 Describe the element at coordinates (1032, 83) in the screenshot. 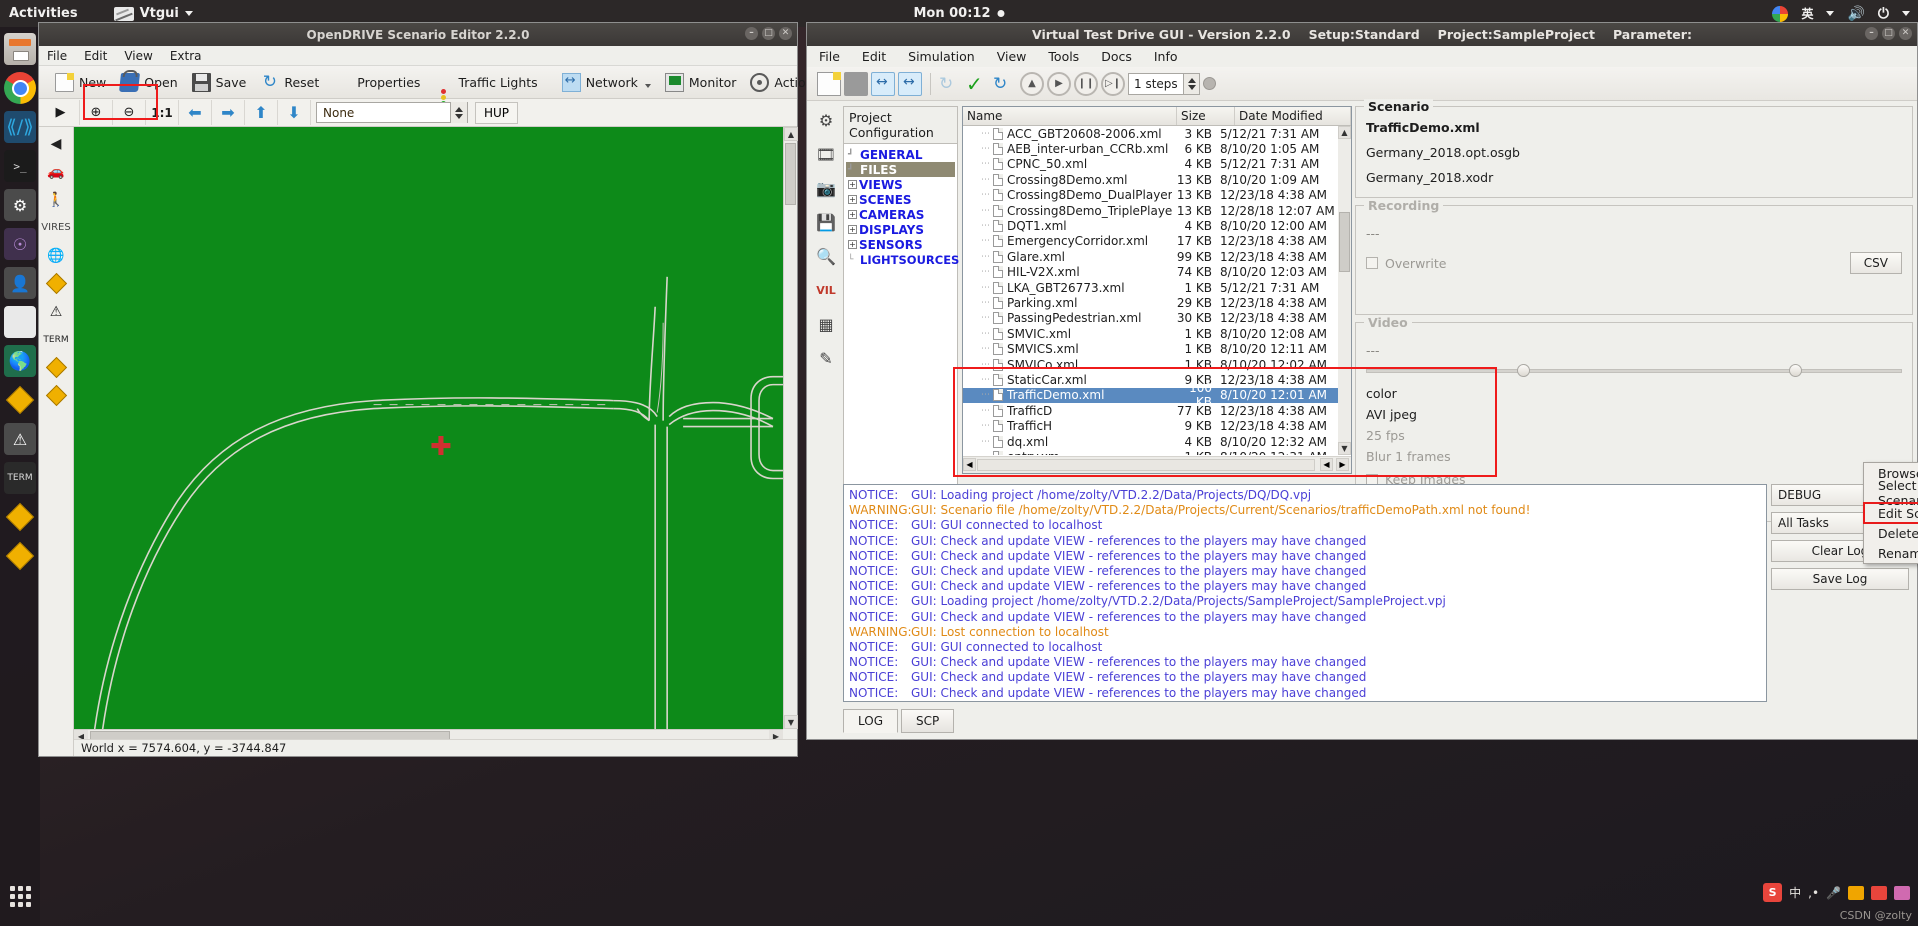

I see `vtd-init-button: ▲` at that location.